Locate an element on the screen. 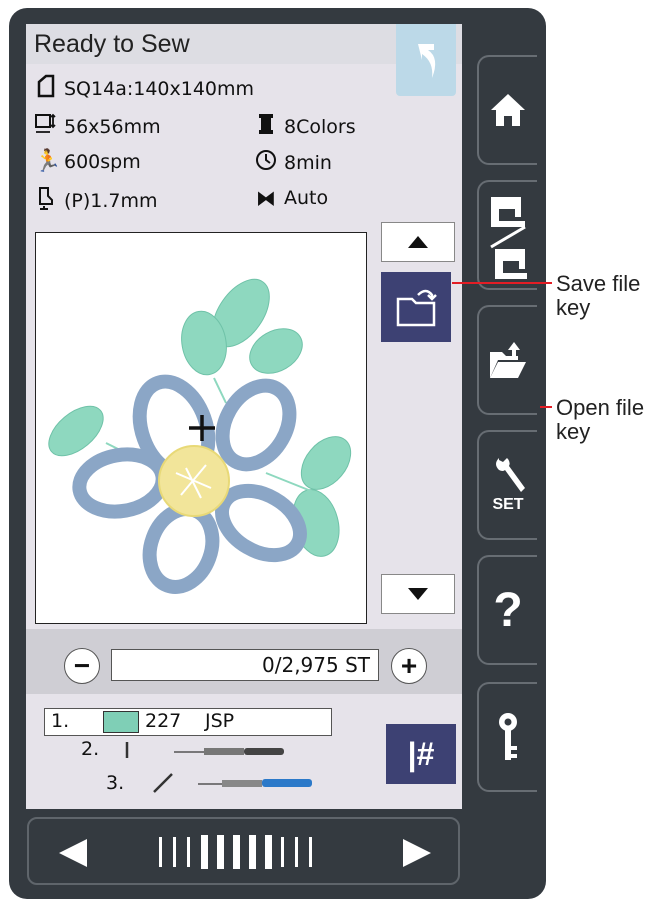  thread-color-swatch is located at coordinates (121, 722).